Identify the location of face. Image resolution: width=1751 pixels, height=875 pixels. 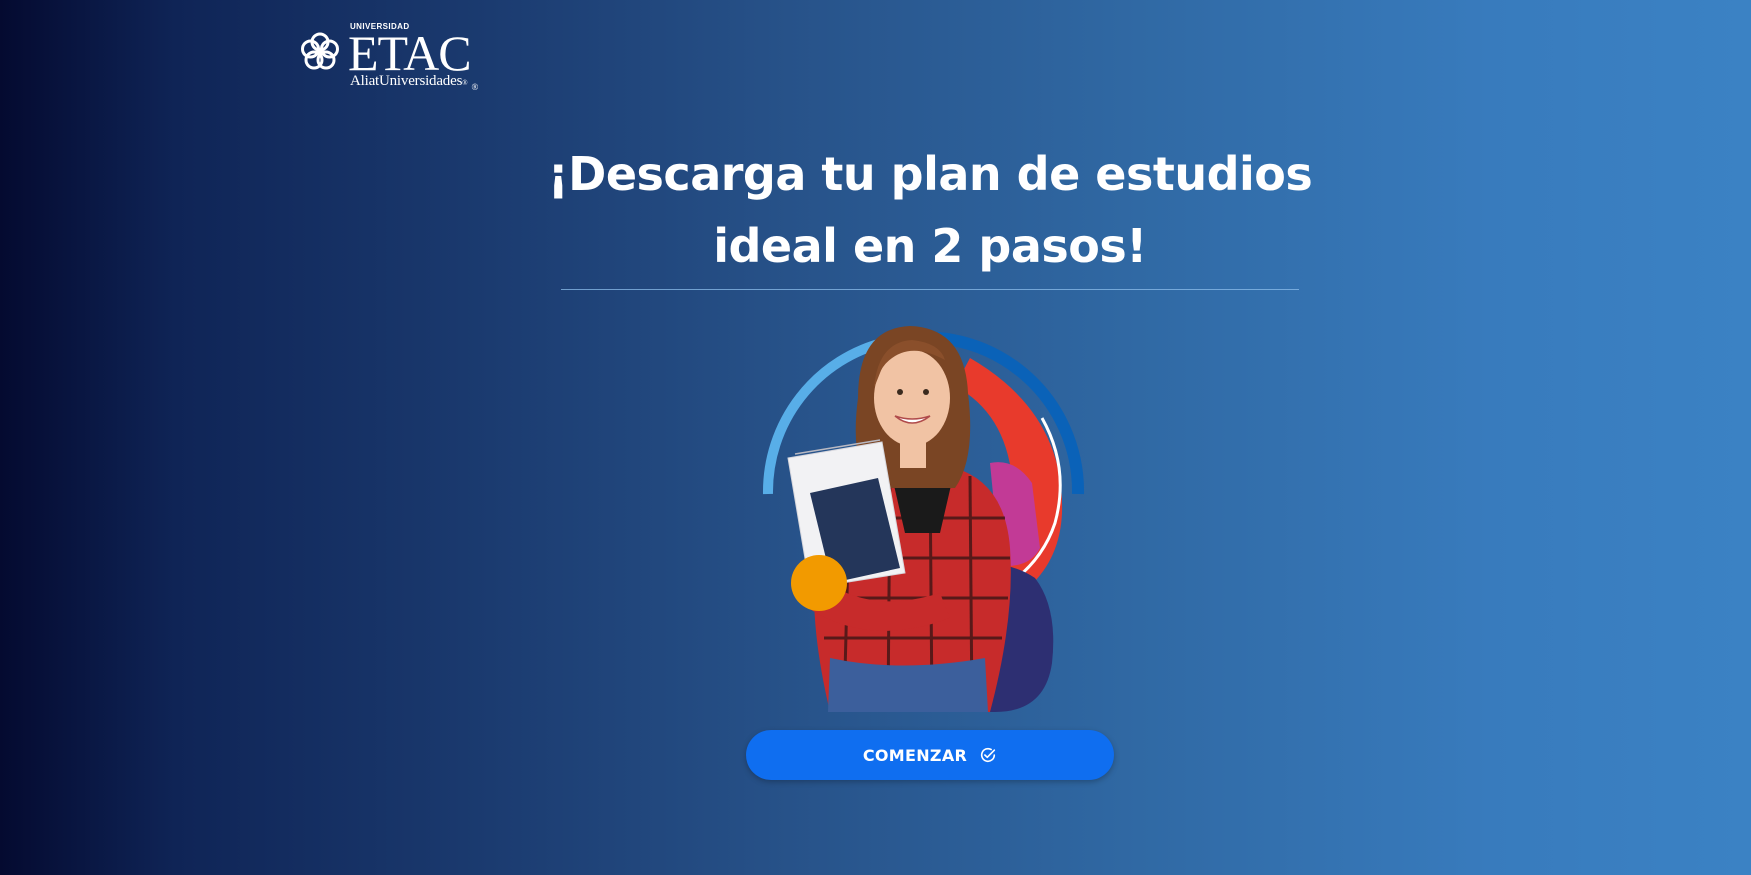
(912, 398).